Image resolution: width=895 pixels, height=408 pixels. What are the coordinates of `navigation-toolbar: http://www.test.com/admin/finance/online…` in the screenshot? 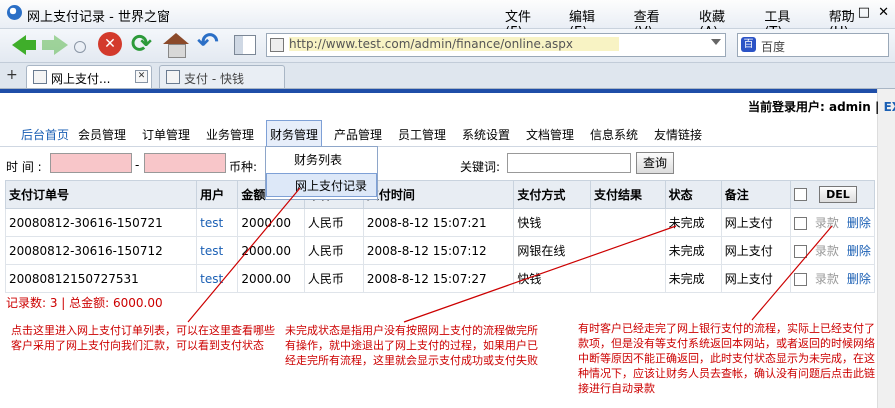 It's located at (447, 45).